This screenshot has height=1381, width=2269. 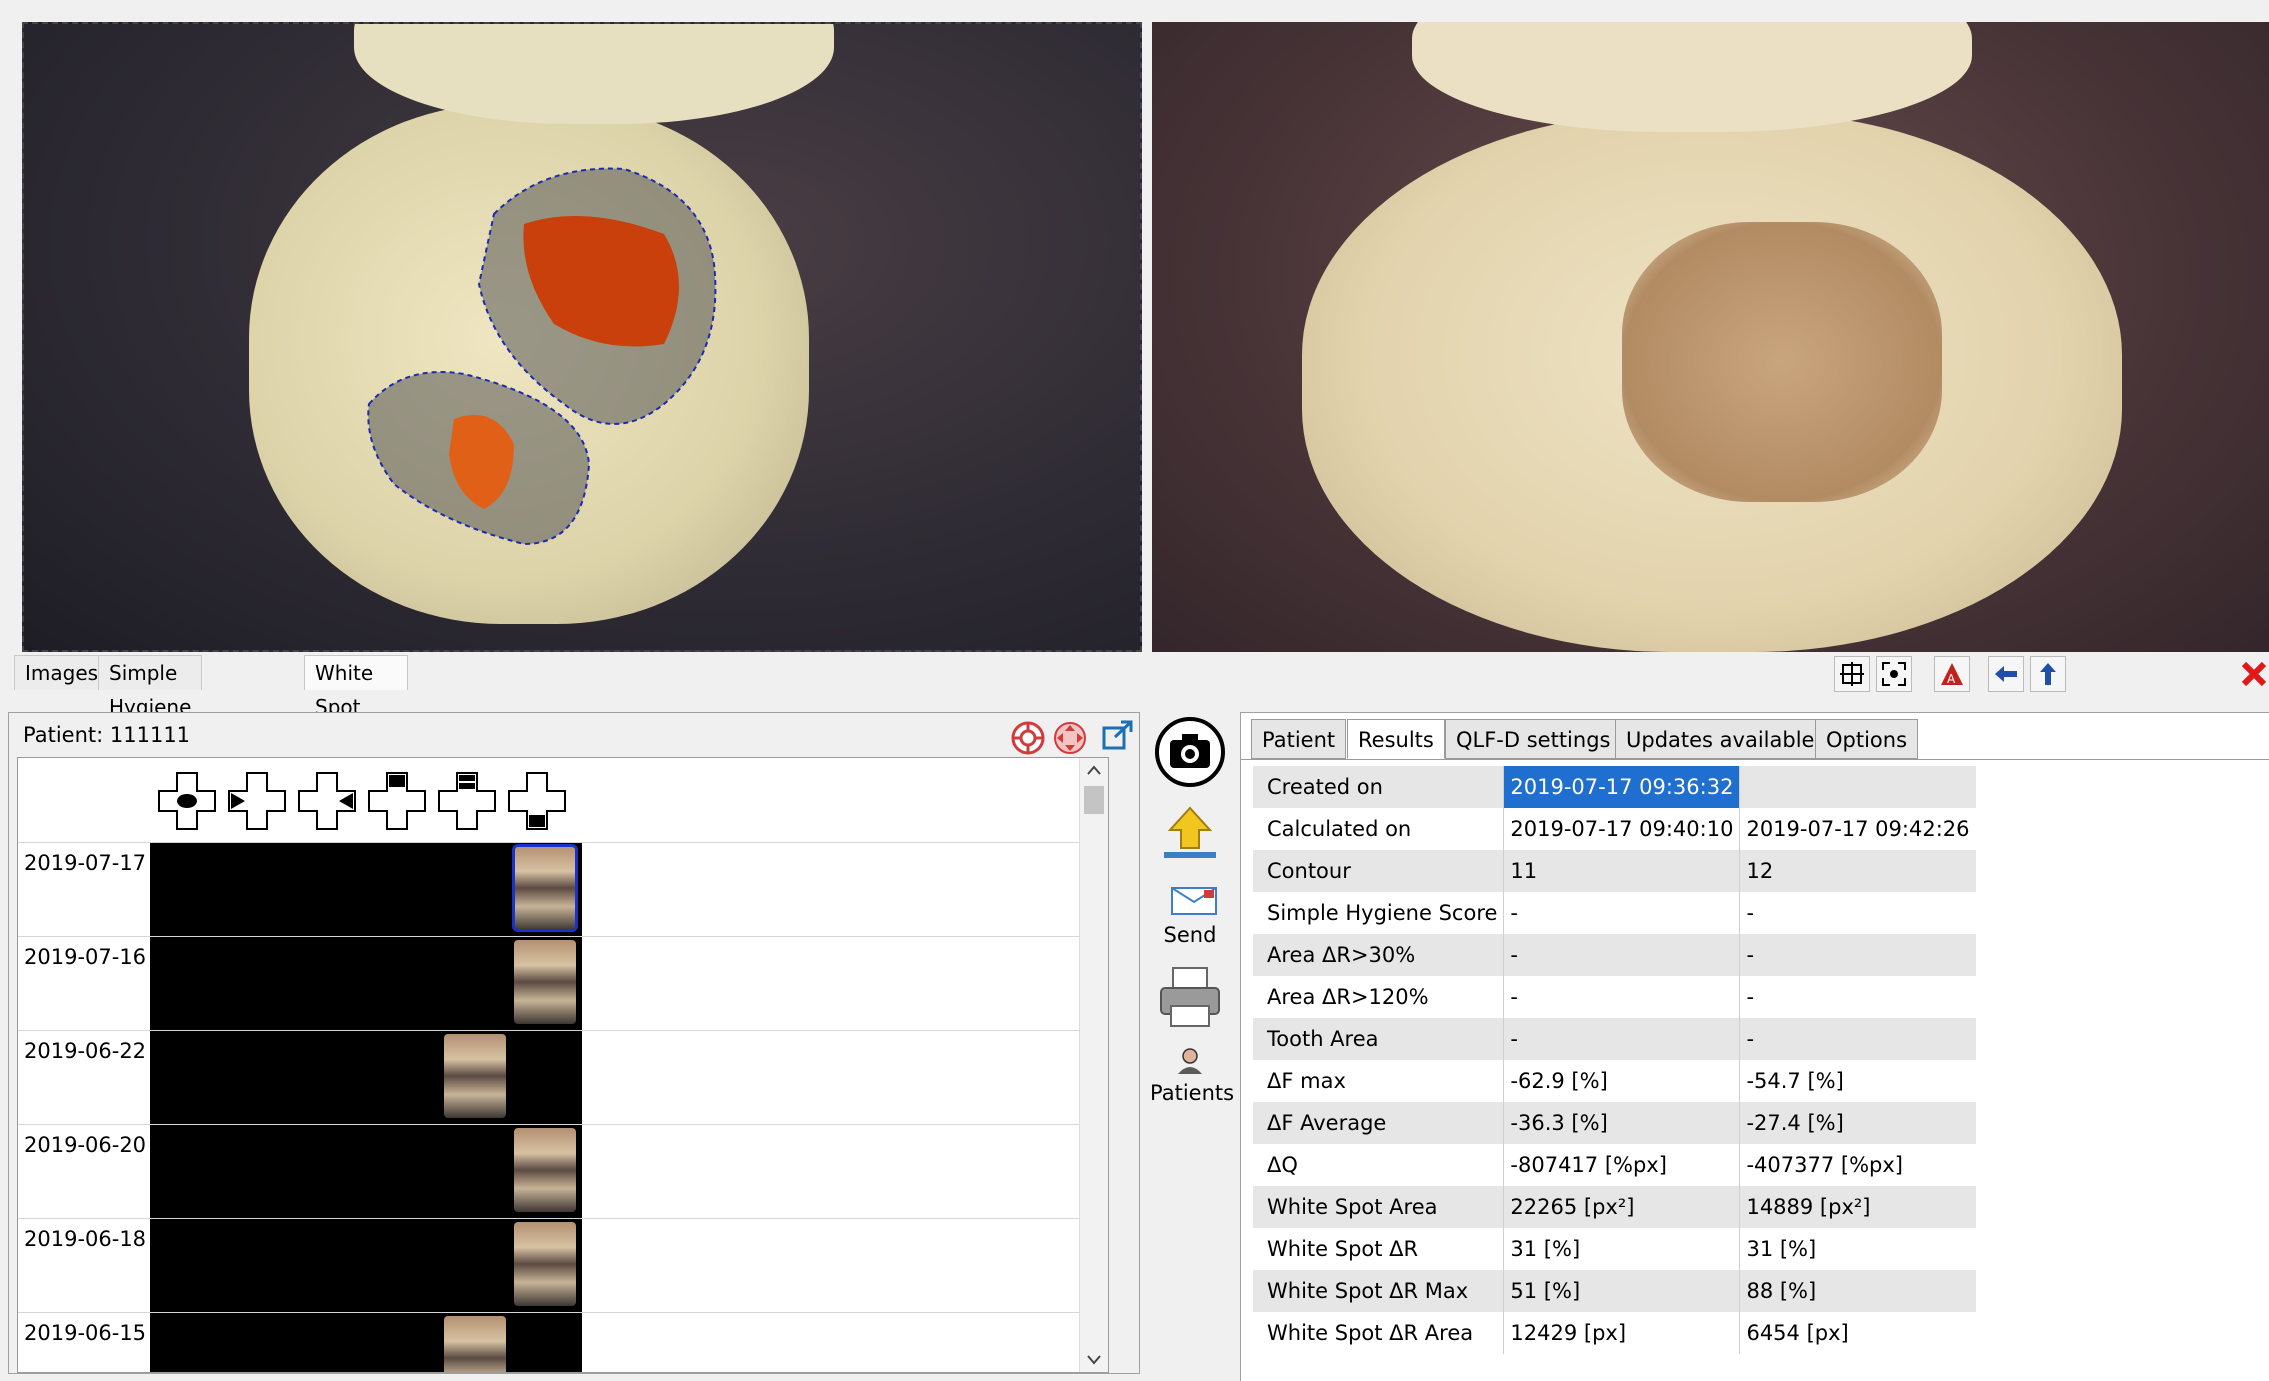 I want to click on row-label: Simple Hygiene Score, so click(x=1378, y=913).